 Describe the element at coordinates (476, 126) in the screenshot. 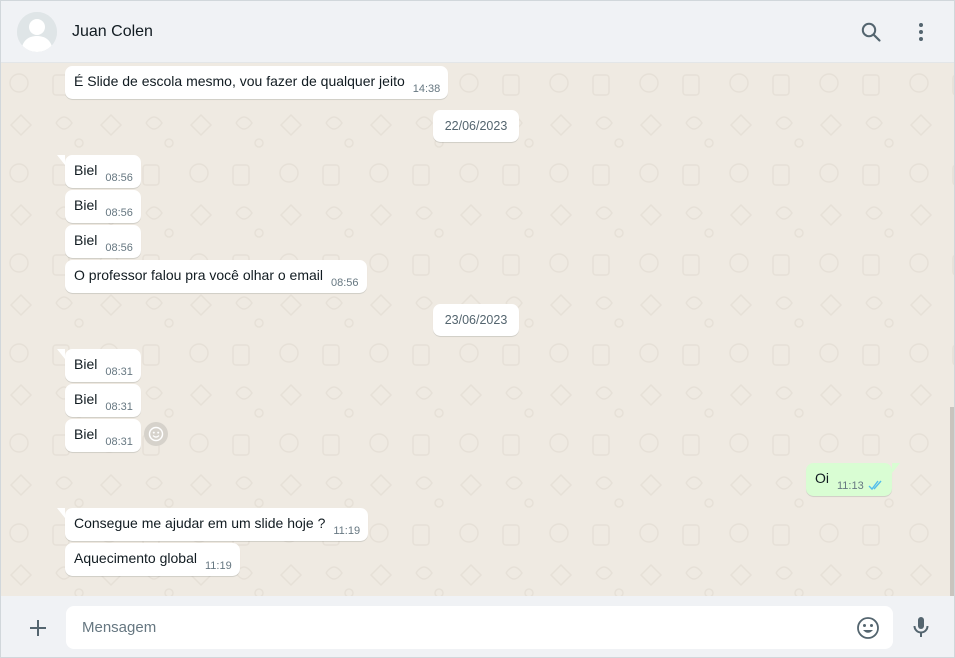

I see `date-separator: 22/06/2023` at that location.